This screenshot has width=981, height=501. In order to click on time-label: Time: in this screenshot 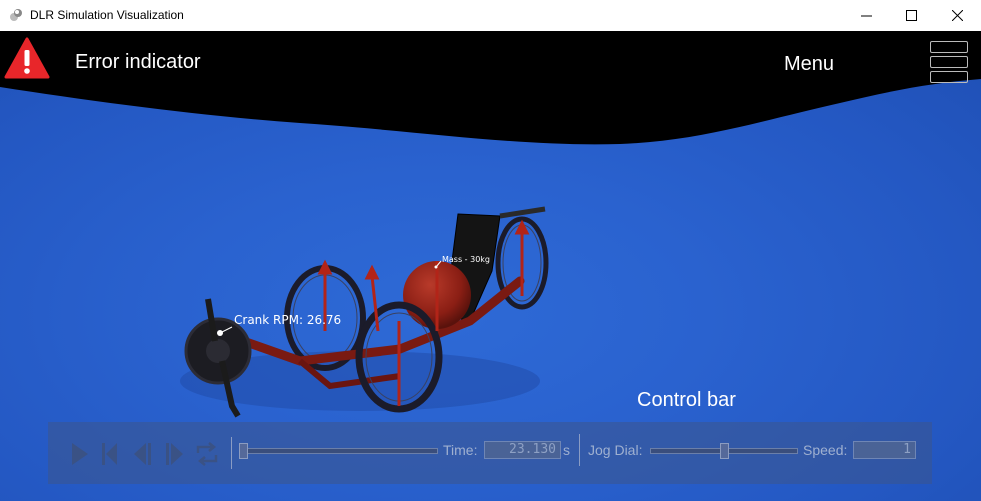, I will do `click(460, 450)`.